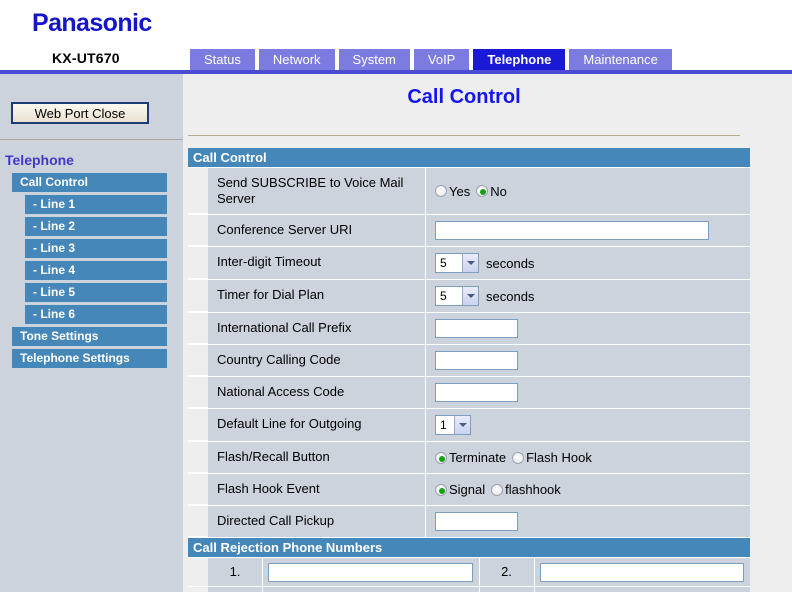 The image size is (792, 592). Describe the element at coordinates (91, 139) in the screenshot. I see `sidebar-divider` at that location.